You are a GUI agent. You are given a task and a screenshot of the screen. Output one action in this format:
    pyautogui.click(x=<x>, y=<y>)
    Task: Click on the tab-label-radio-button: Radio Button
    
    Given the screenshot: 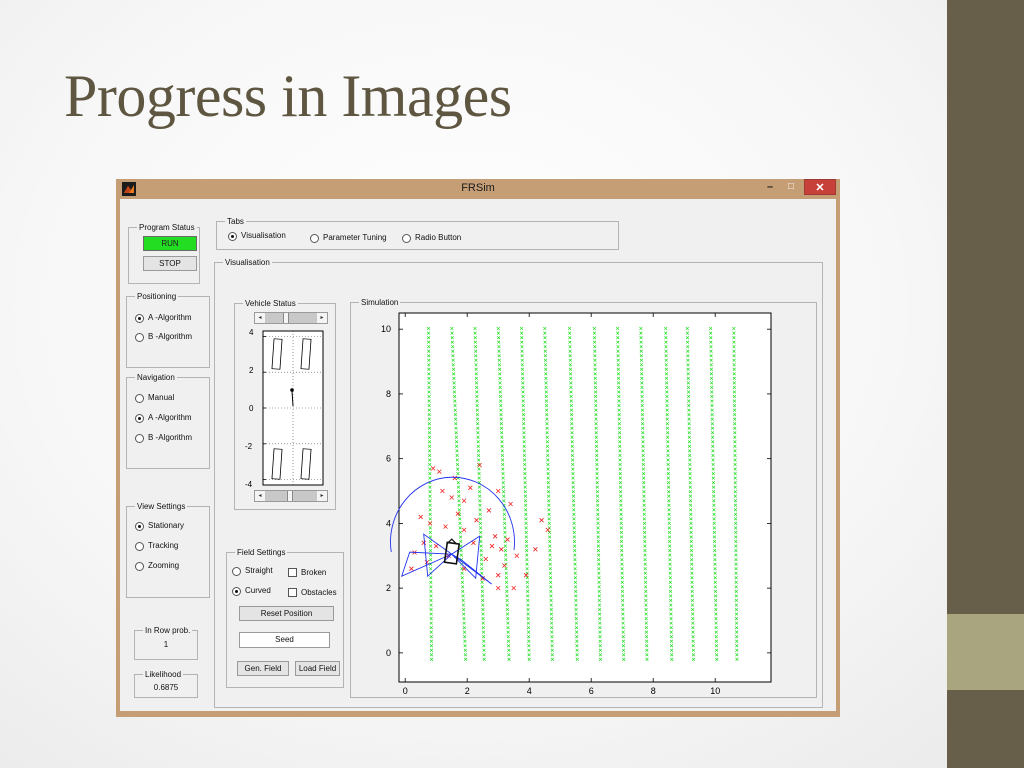 What is the action you would take?
    pyautogui.click(x=438, y=237)
    